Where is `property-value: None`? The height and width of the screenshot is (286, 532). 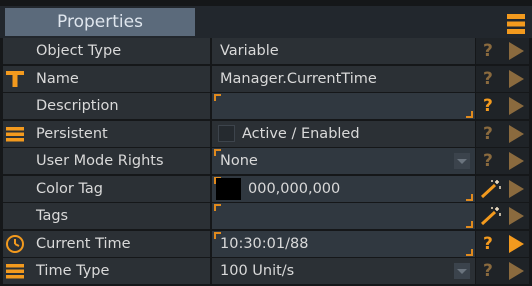
property-value: None is located at coordinates (239, 161).